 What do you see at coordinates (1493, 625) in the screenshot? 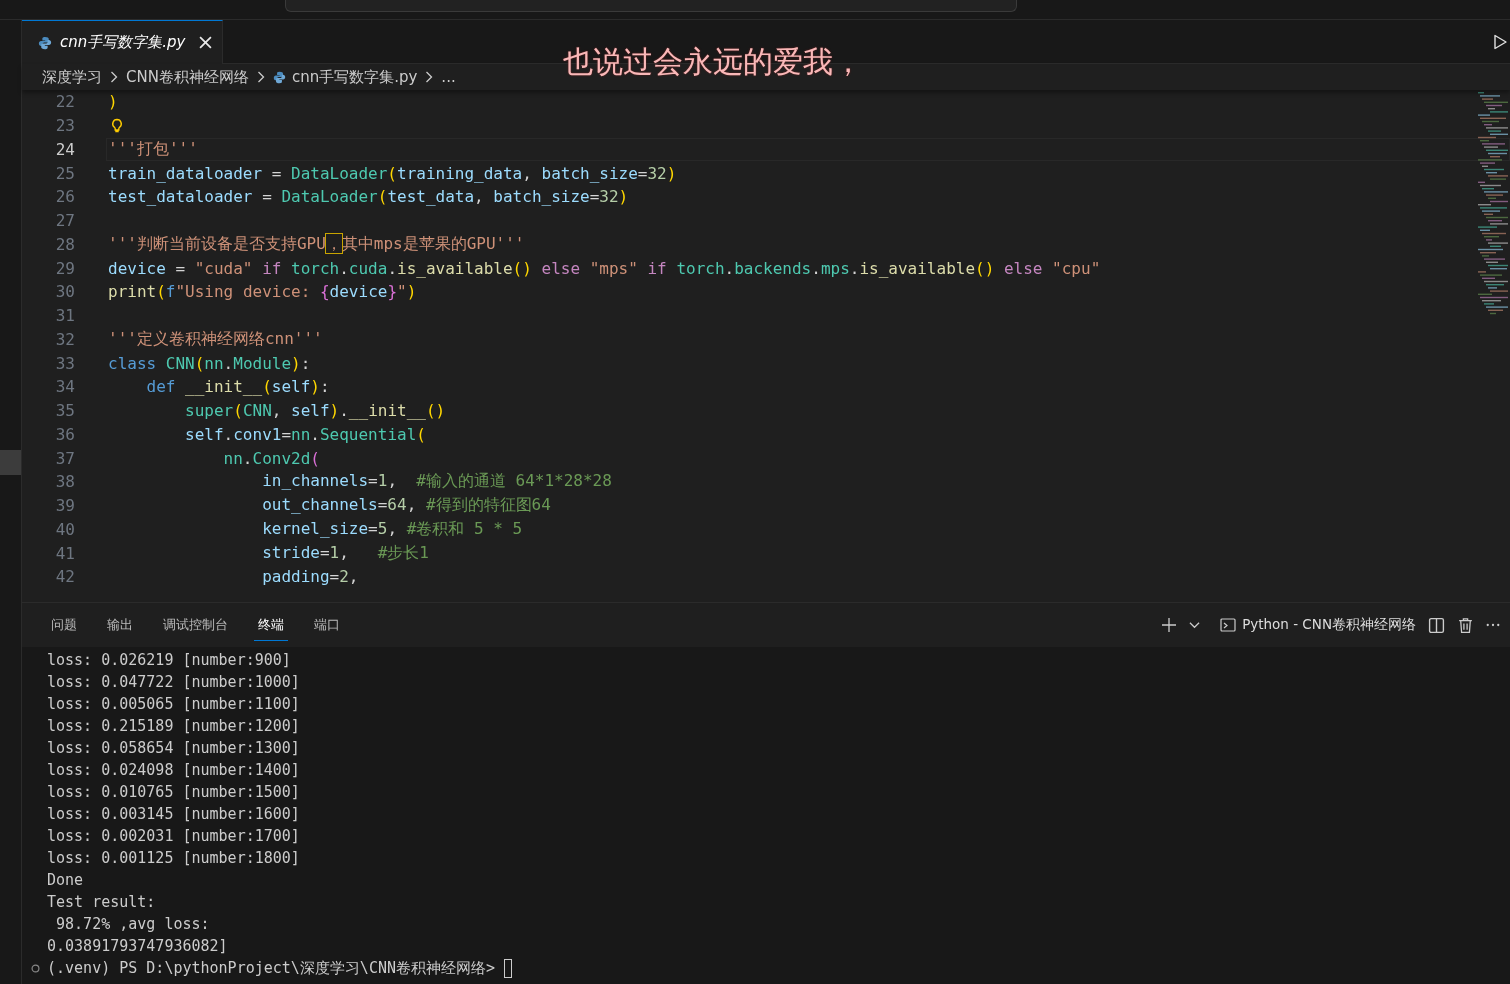
I see `more-icon` at bounding box center [1493, 625].